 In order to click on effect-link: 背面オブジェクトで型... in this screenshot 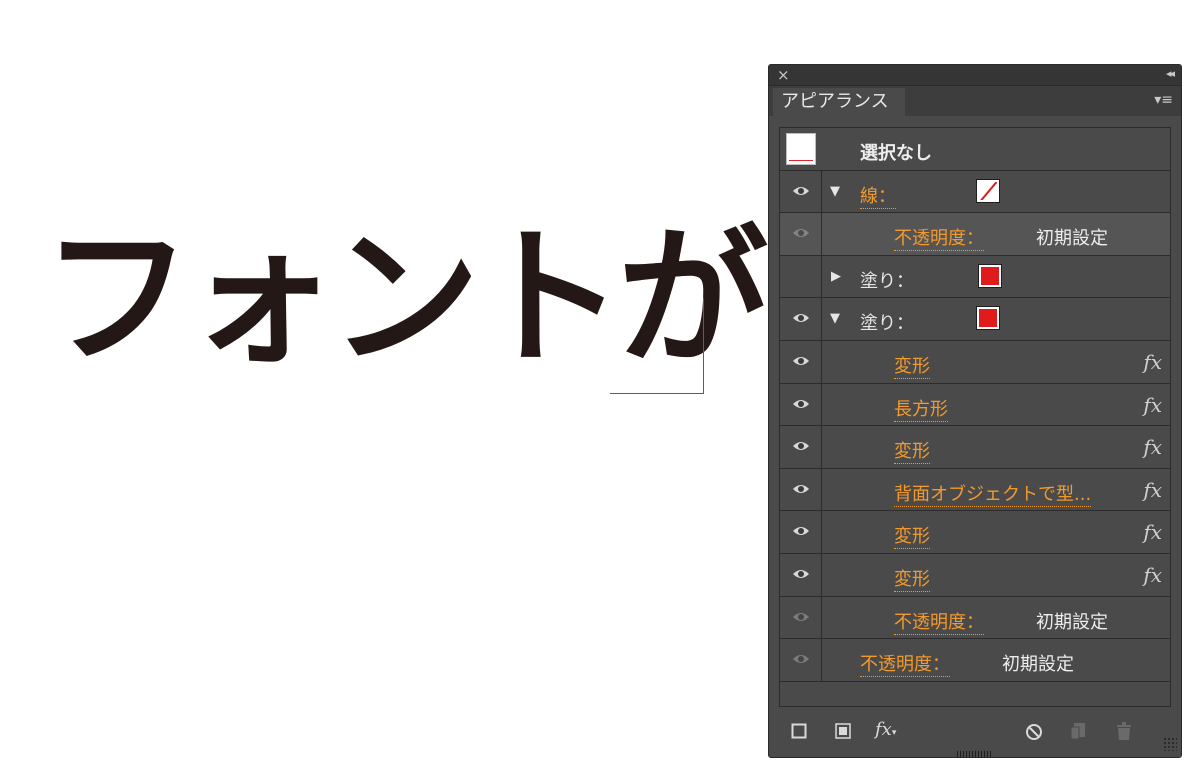, I will do `click(993, 495)`.